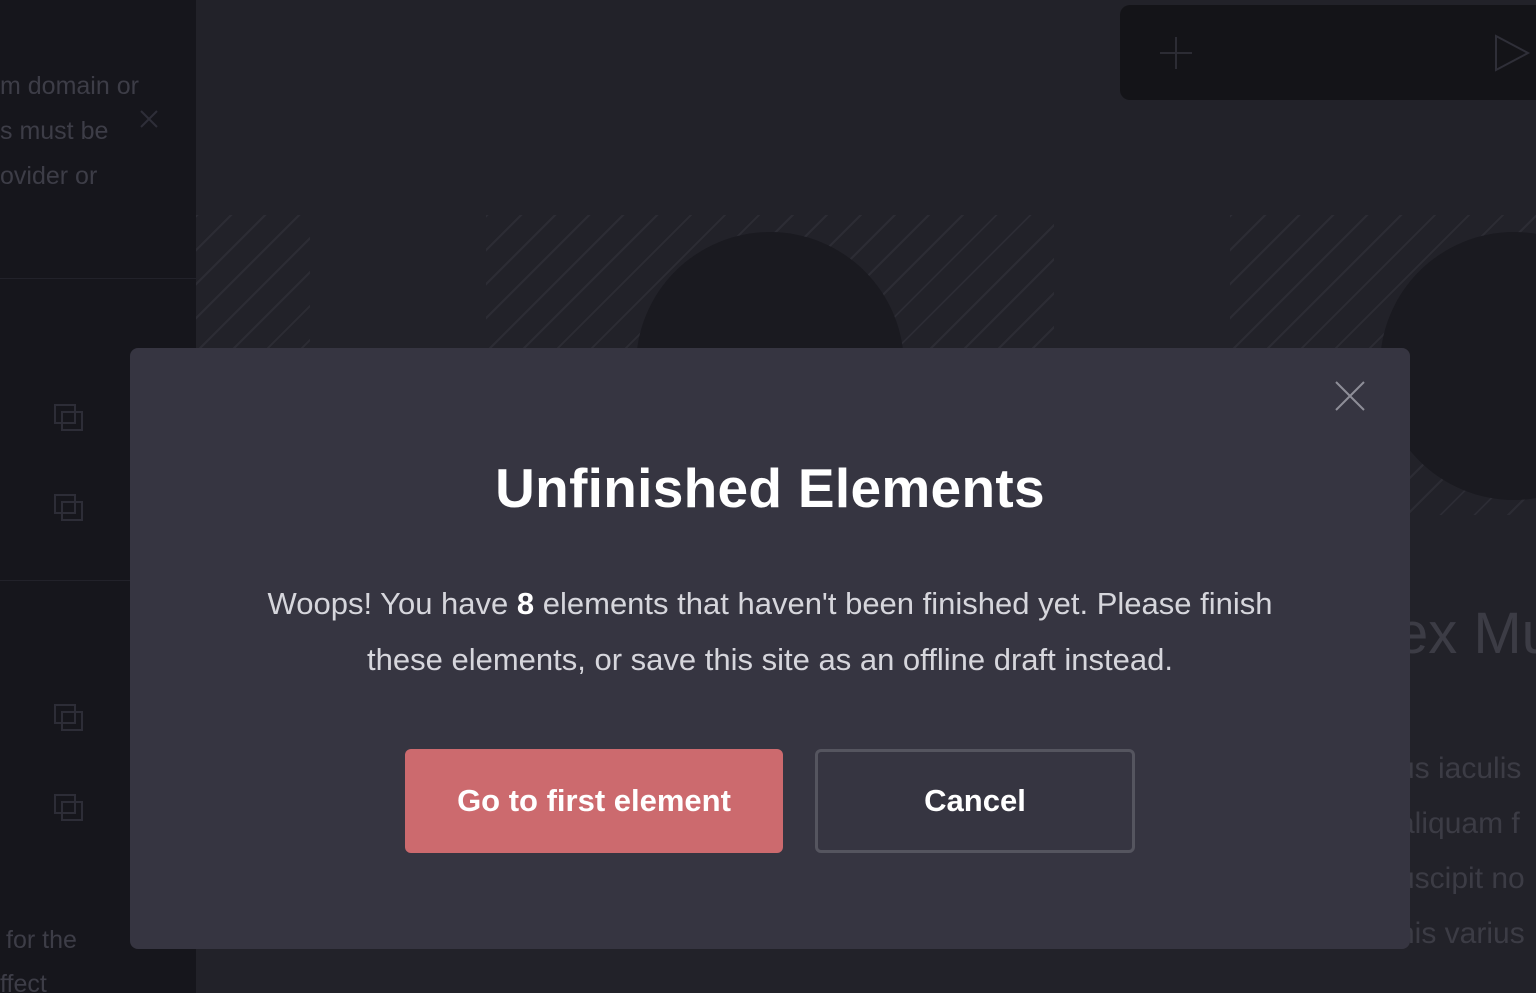 The width and height of the screenshot is (1536, 993). Describe the element at coordinates (1350, 396) in the screenshot. I see `close-icon` at that location.